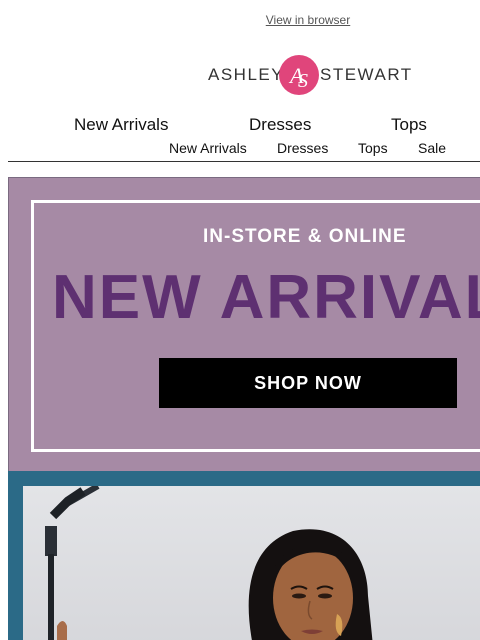 This screenshot has height=640, width=480. What do you see at coordinates (208, 148) in the screenshot?
I see `nav-sub-new-arrivals: New Arrivals` at bounding box center [208, 148].